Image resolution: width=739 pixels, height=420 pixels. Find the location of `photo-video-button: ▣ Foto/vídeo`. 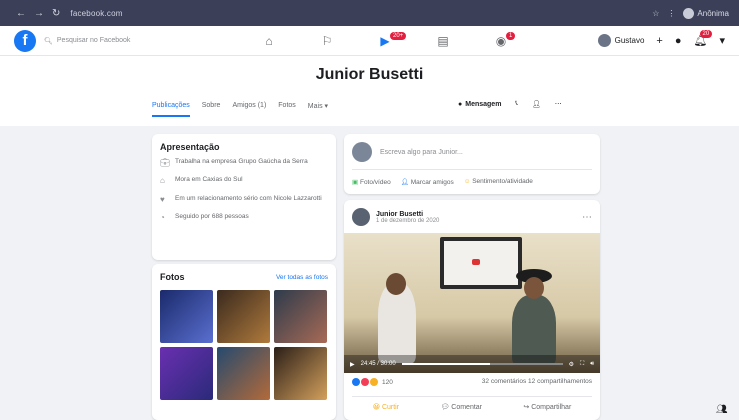

photo-video-button: ▣ Foto/vídeo is located at coordinates (371, 182).